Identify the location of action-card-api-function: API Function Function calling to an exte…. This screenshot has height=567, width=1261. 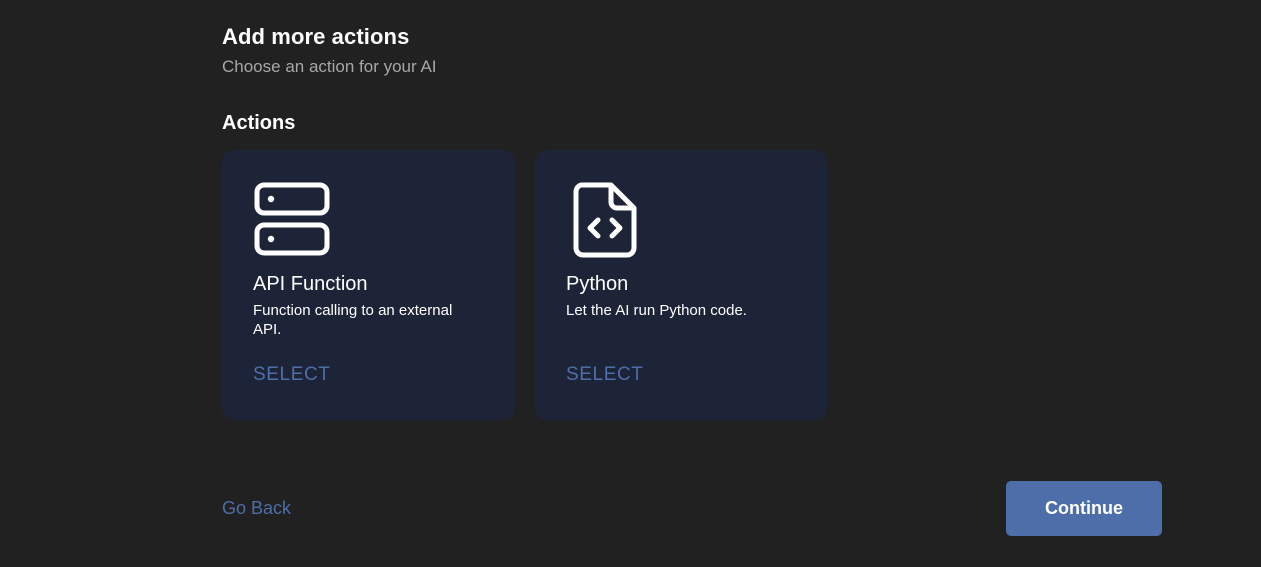
(368, 285).